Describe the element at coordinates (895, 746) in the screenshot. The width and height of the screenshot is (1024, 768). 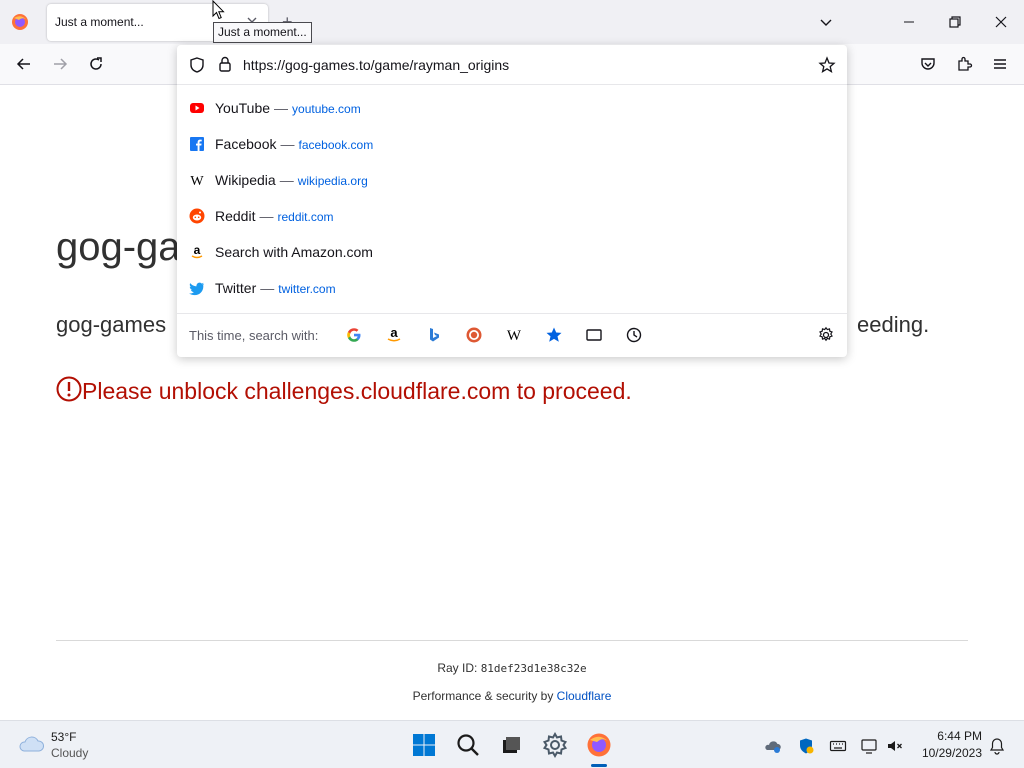
I see `volume-muted-icon` at that location.